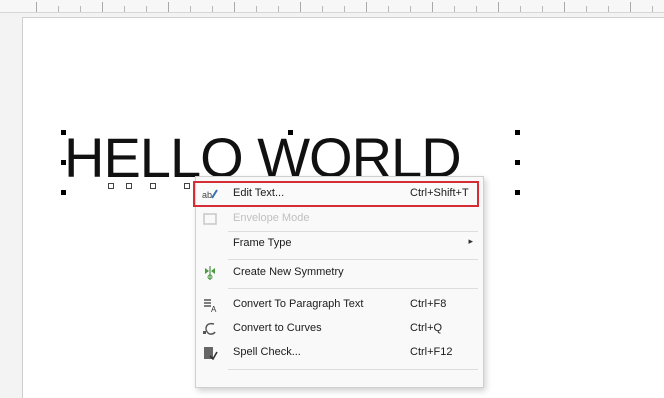 The image size is (664, 398). What do you see at coordinates (298, 304) in the screenshot?
I see `menu-item-label: Convert To Paragraph Text` at bounding box center [298, 304].